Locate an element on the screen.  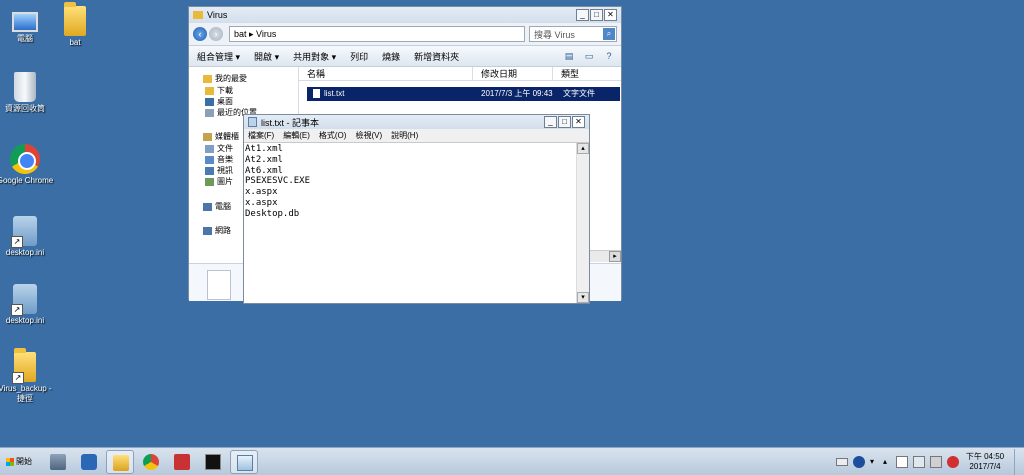
folder-shortcut-icon is located at coordinates (24, 366).